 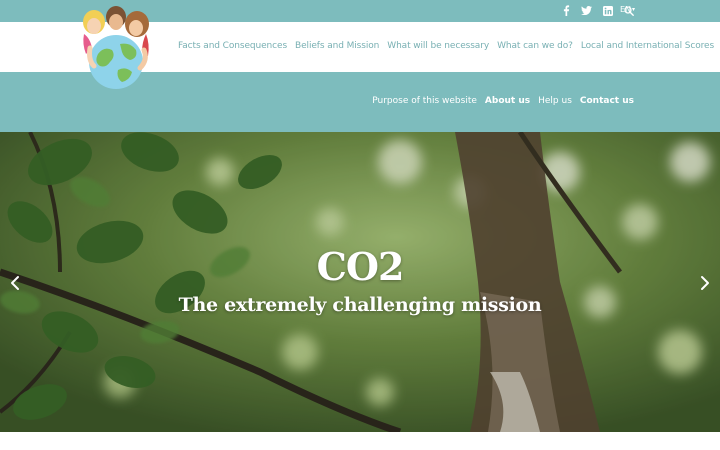 What do you see at coordinates (337, 46) in the screenshot?
I see `nav-item-beliefs-and-mission: Beliefs and Mission` at bounding box center [337, 46].